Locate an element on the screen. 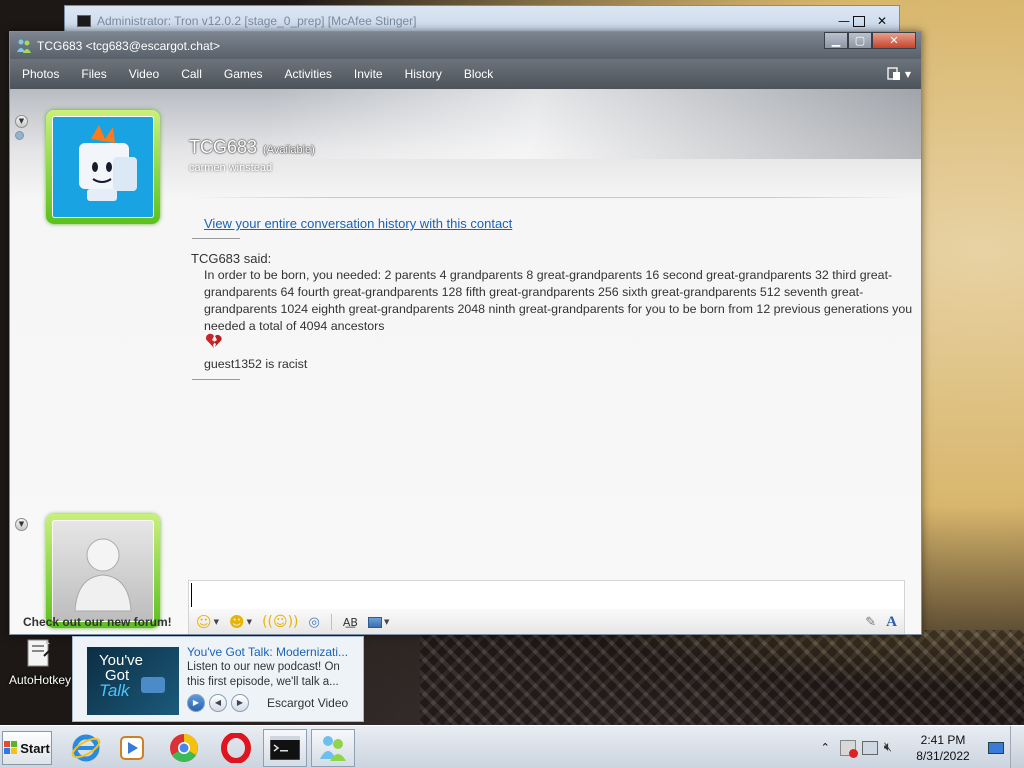  command-prompt-icon is located at coordinates (285, 748).